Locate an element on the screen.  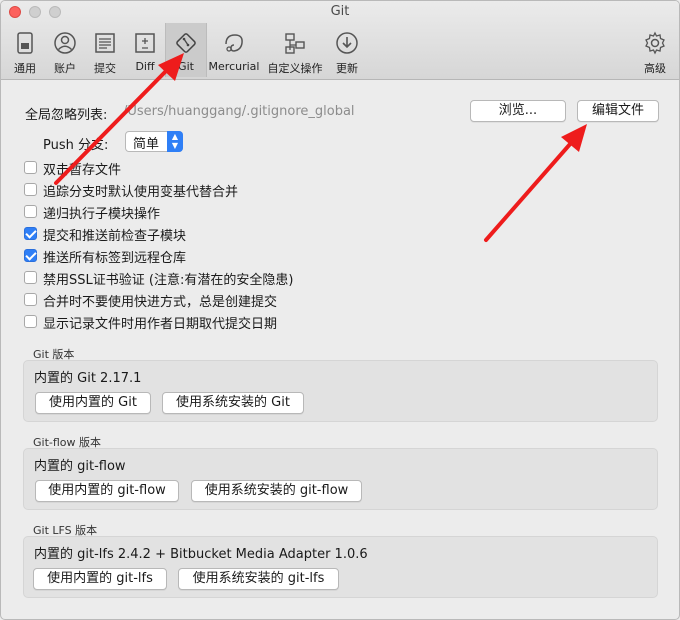
toolbar-tab-advanced: 高级 is located at coordinates (655, 50).